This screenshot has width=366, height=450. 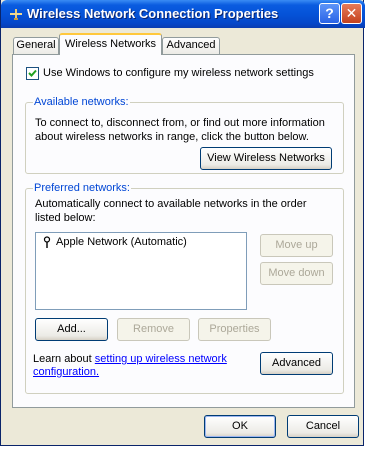 I want to click on tab-wireless-networks-label: Wireless Networks, so click(x=110, y=44).